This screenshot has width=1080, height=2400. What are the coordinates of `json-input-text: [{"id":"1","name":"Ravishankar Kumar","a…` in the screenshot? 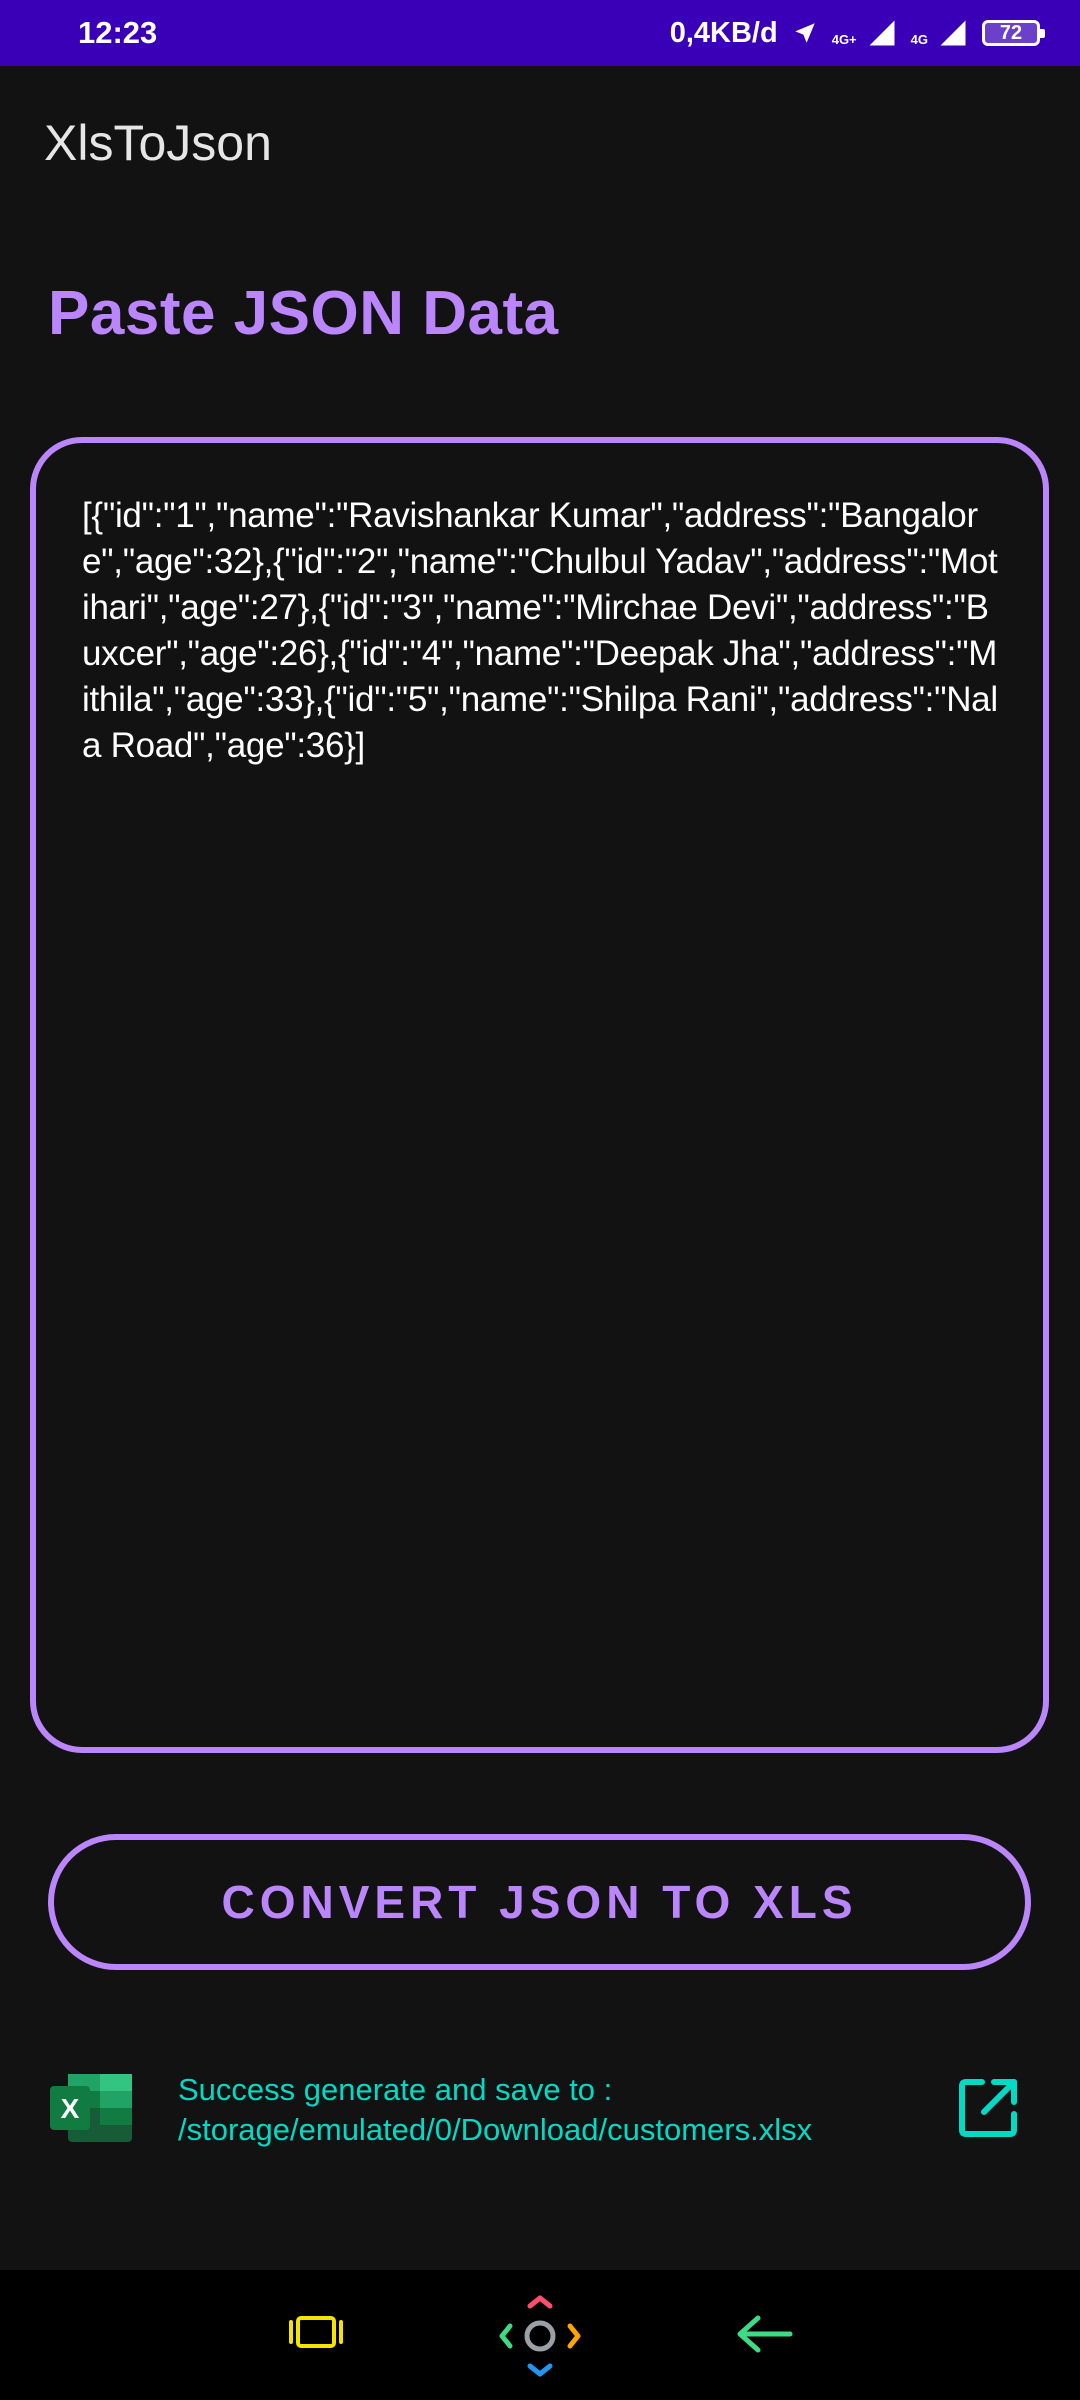 It's located at (540, 631).